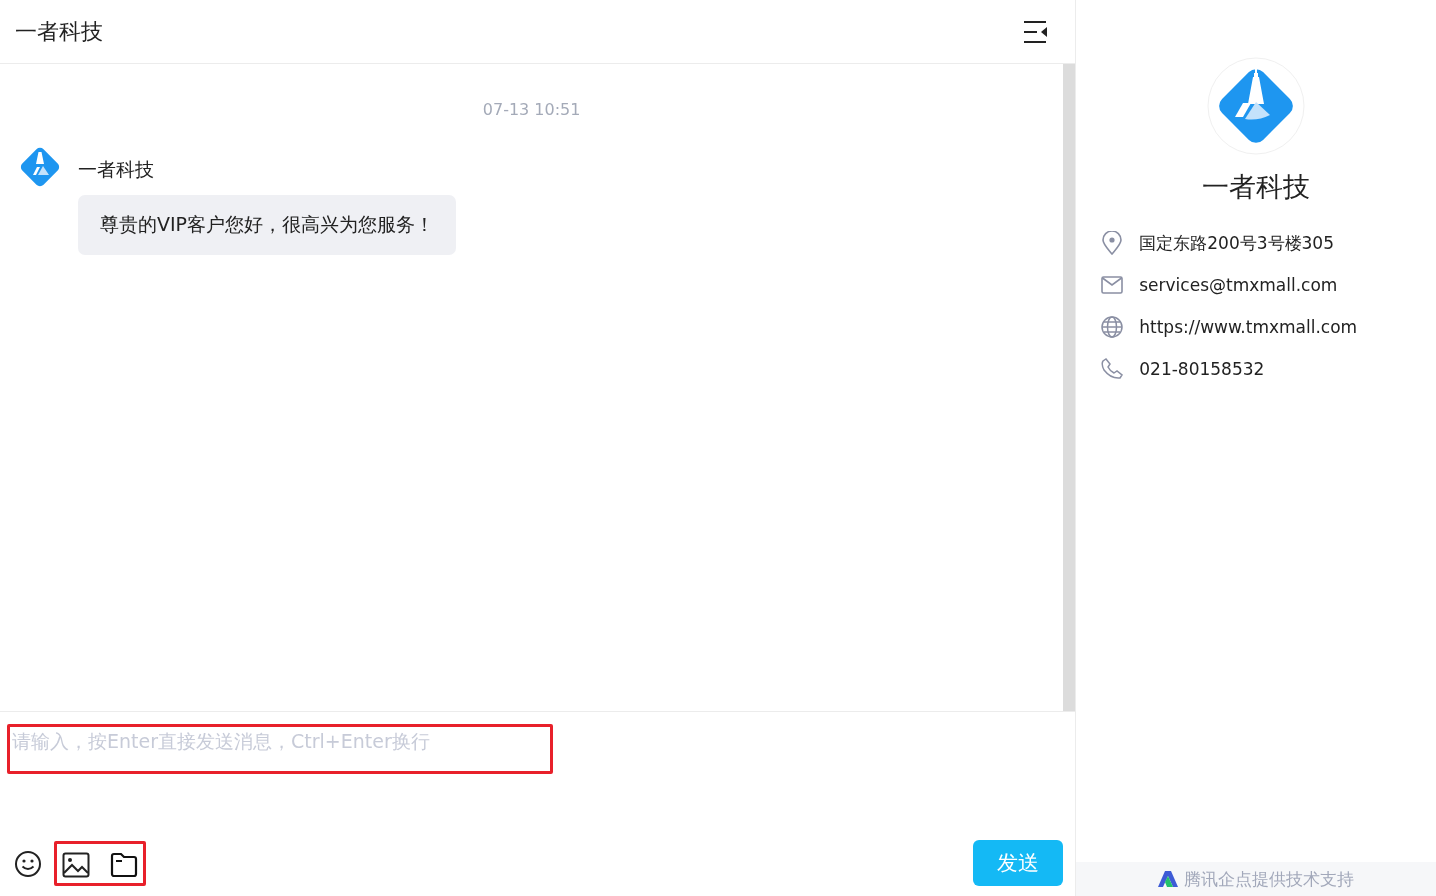 The height and width of the screenshot is (896, 1436). Describe the element at coordinates (1202, 369) in the screenshot. I see `contact-detail: 021-80158532` at that location.